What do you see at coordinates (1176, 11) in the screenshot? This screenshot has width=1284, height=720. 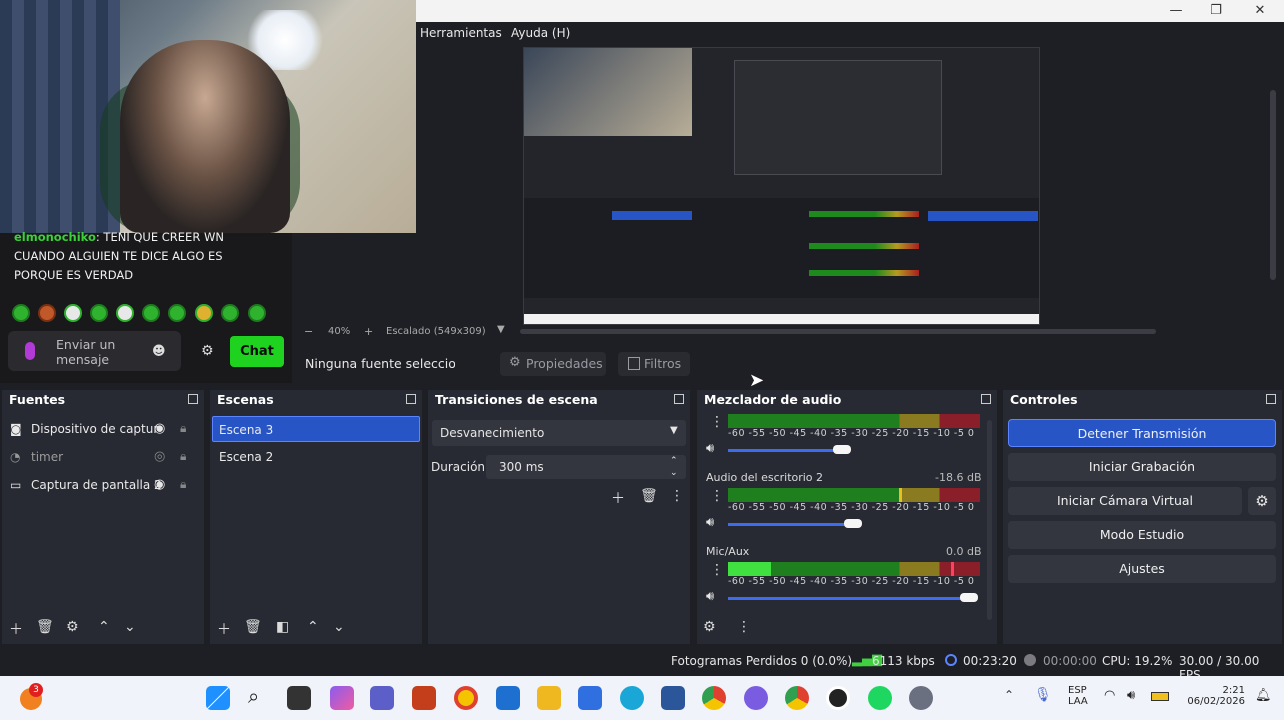 I see `minimize-button: —` at bounding box center [1176, 11].